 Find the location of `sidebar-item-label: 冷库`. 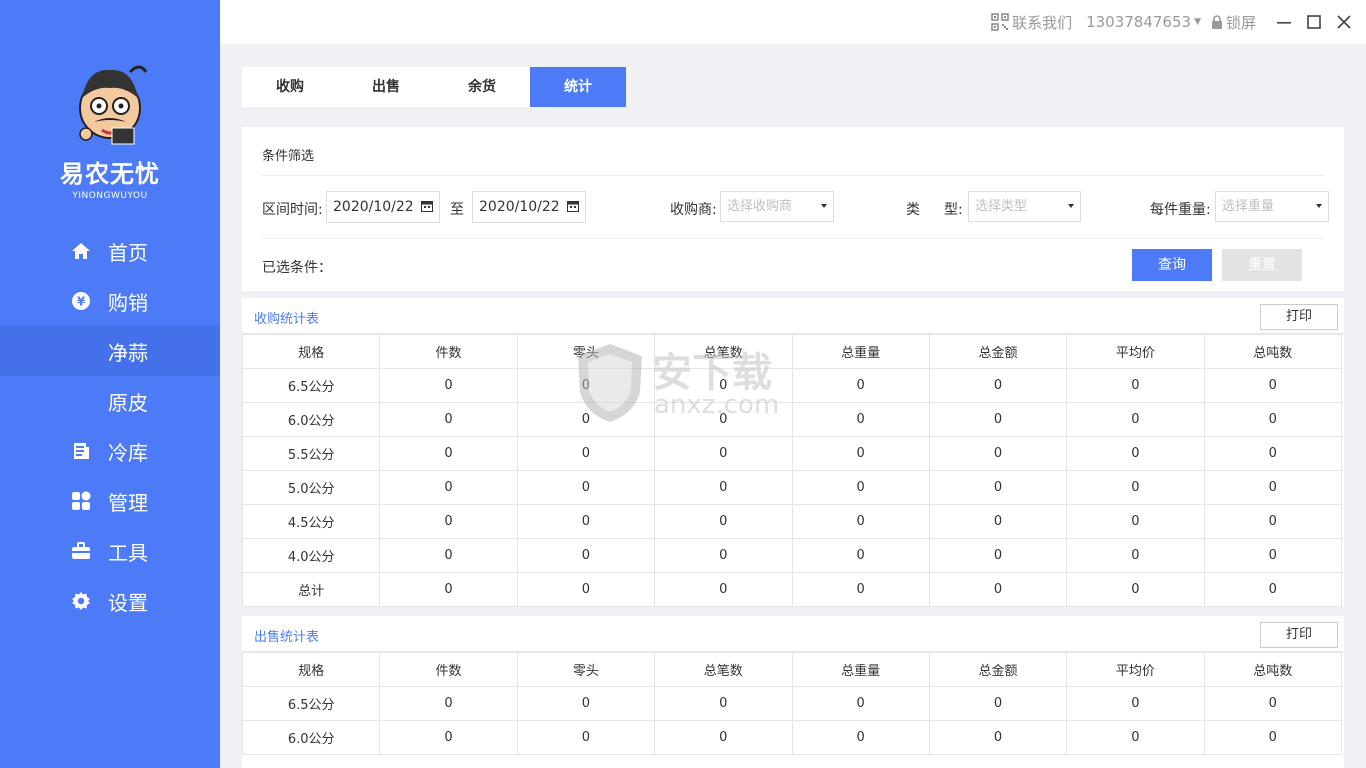

sidebar-item-label: 冷库 is located at coordinates (128, 452).